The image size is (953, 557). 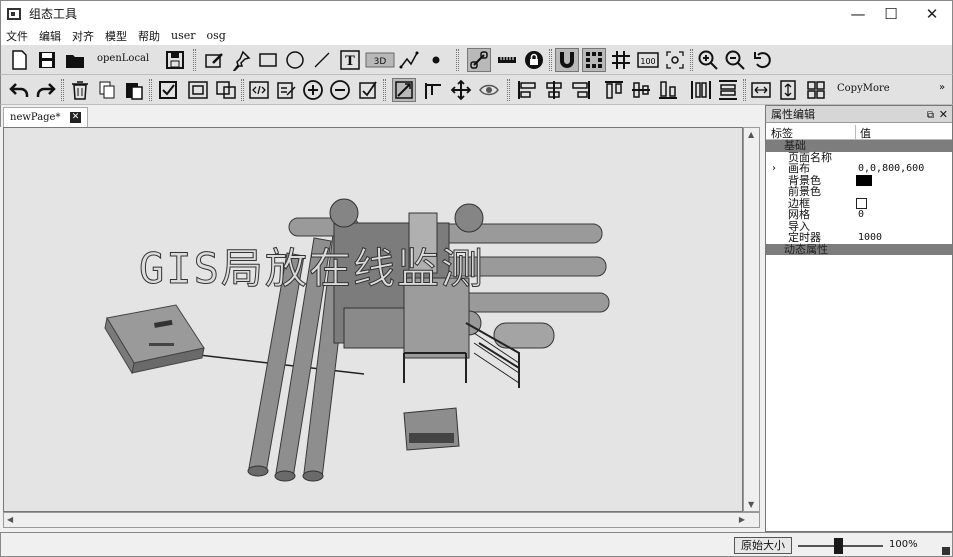 What do you see at coordinates (614, 90) in the screenshot?
I see `align-top-icon` at bounding box center [614, 90].